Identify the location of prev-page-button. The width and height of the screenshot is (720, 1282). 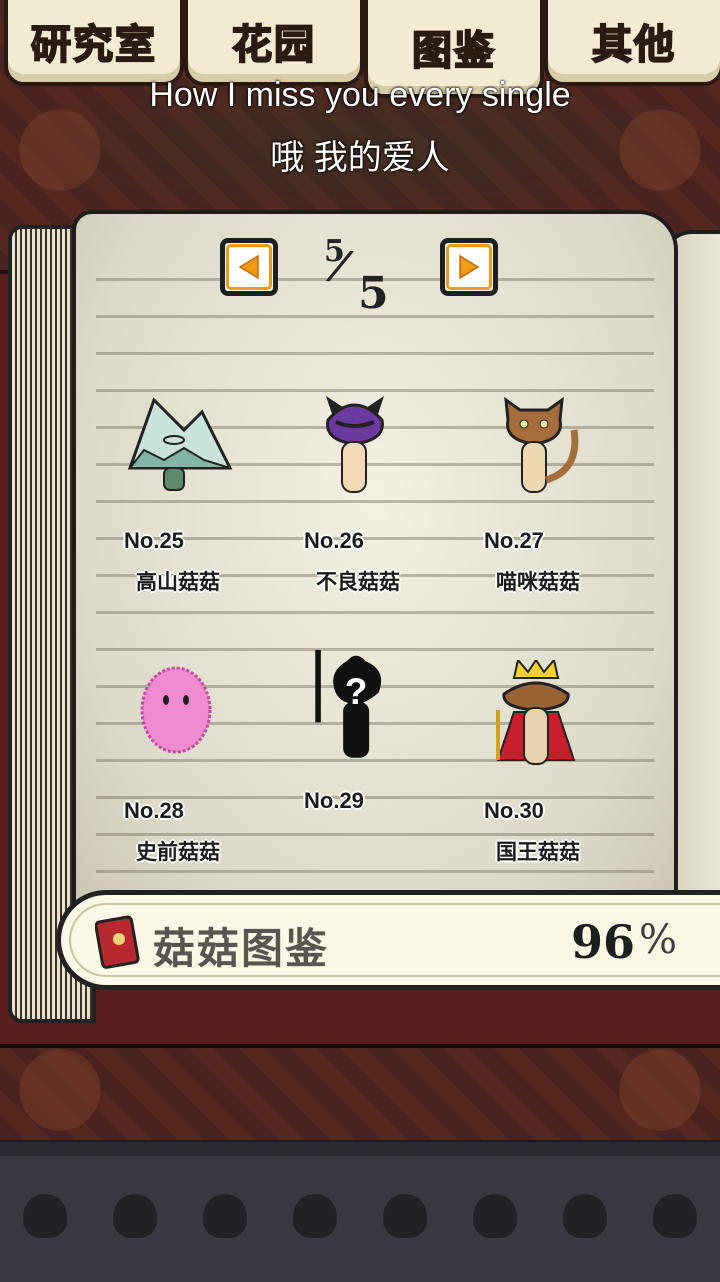
(249, 267).